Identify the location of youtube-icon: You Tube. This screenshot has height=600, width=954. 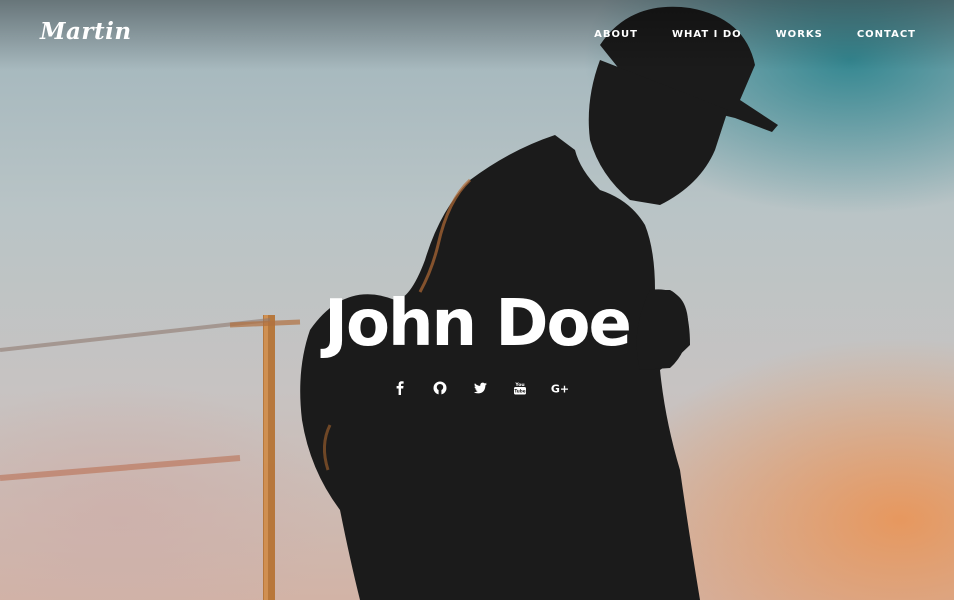
(520, 388).